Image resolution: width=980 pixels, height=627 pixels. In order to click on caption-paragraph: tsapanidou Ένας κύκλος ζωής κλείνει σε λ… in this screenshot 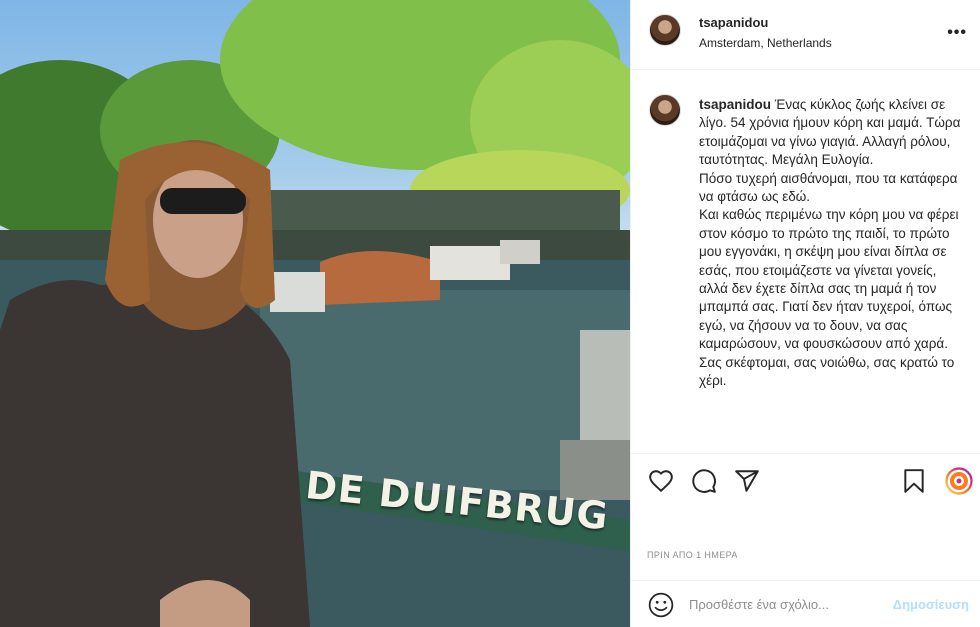, I will do `click(834, 133)`.